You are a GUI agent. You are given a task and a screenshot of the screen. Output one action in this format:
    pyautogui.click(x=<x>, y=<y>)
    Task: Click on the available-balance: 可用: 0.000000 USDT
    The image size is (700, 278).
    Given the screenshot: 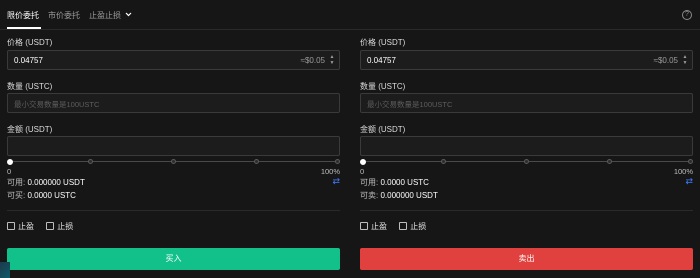 What is the action you would take?
    pyautogui.click(x=46, y=182)
    